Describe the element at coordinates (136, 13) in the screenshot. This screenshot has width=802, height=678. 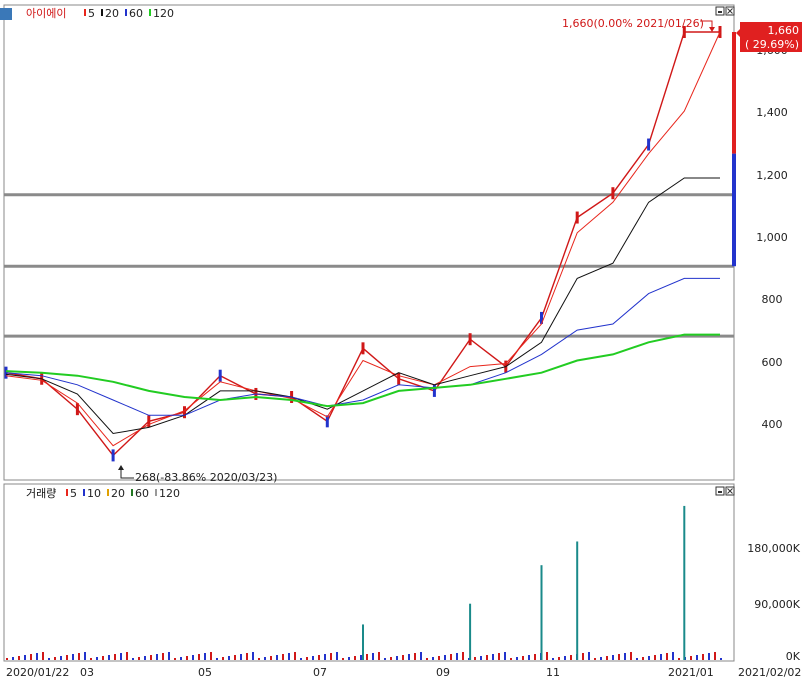
I see `price-ma-label-60: 60` at that location.